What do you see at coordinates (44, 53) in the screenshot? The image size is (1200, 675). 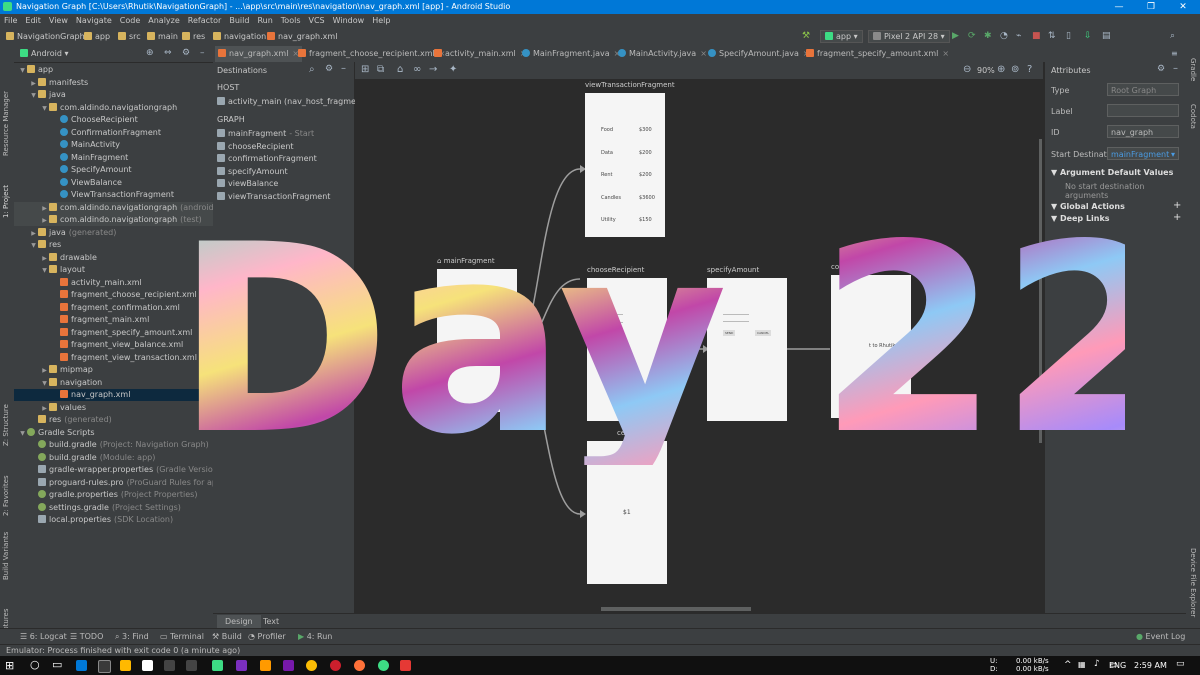 I see `project-view-selector: Android ▾` at bounding box center [44, 53].